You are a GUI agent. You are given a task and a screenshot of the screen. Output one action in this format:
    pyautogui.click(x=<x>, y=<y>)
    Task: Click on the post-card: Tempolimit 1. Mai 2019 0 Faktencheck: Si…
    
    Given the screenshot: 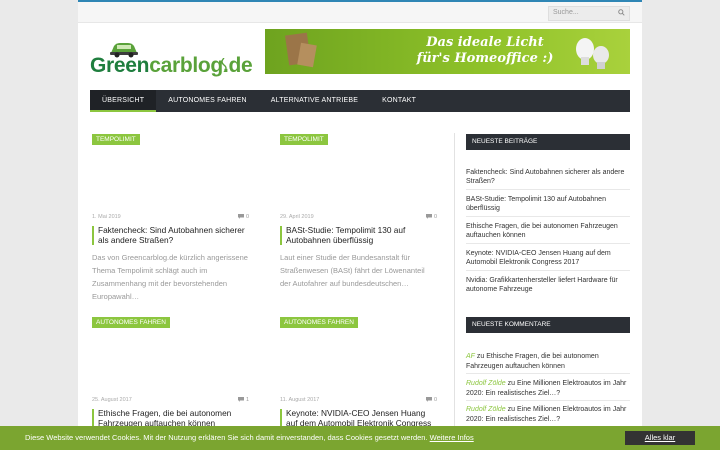 What is the action you would take?
    pyautogui.click(x=167, y=219)
    